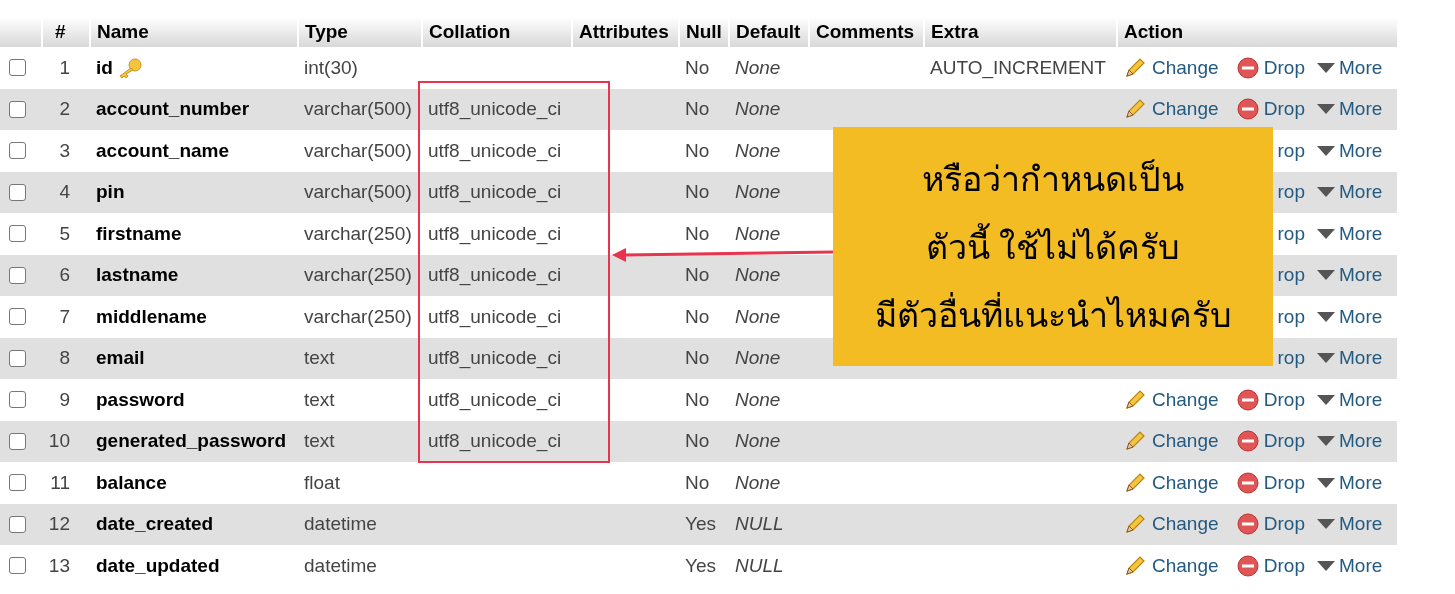  What do you see at coordinates (1018, 67) in the screenshot?
I see `field-extra: AUTO_INCREMENT` at bounding box center [1018, 67].